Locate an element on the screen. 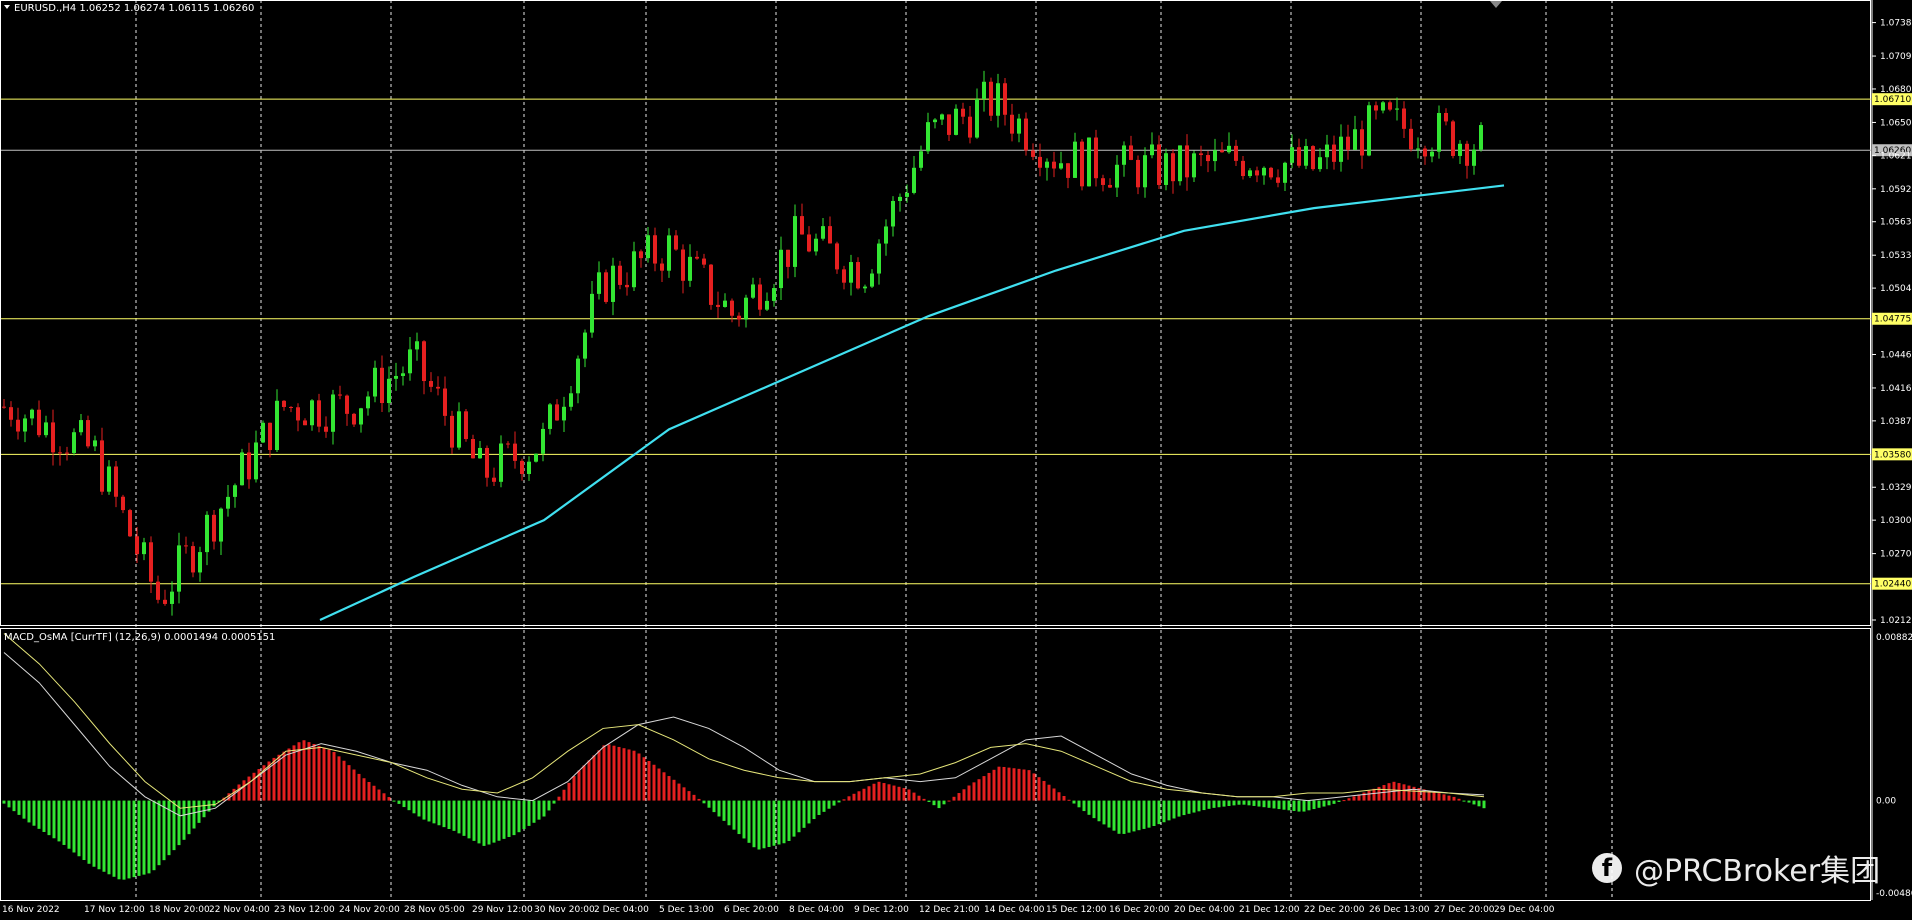 The width and height of the screenshot is (1912, 920). symbol-menu-arrow-icon is located at coordinates (7, 7).